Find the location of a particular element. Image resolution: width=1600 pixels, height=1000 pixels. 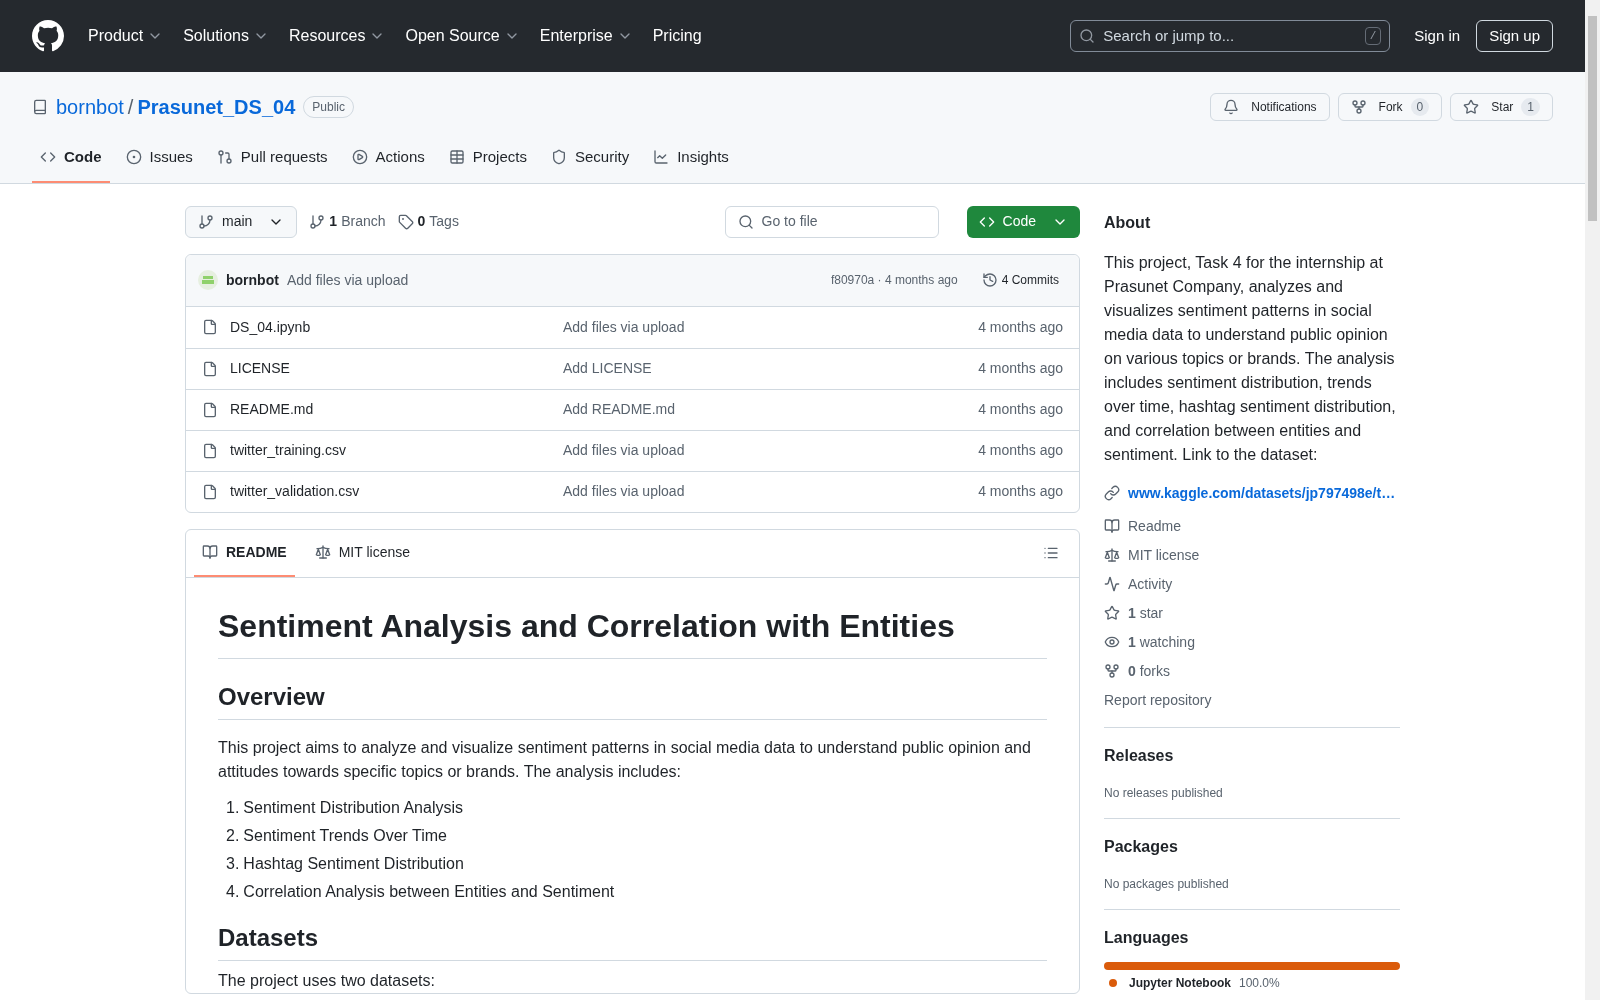

overview-paragraph: This project aims to analyze and visualize sentiment patterns in social media data to understand public opinion and attitudes towards specific topics or brands. The analysis includes: is located at coordinates (625, 759).